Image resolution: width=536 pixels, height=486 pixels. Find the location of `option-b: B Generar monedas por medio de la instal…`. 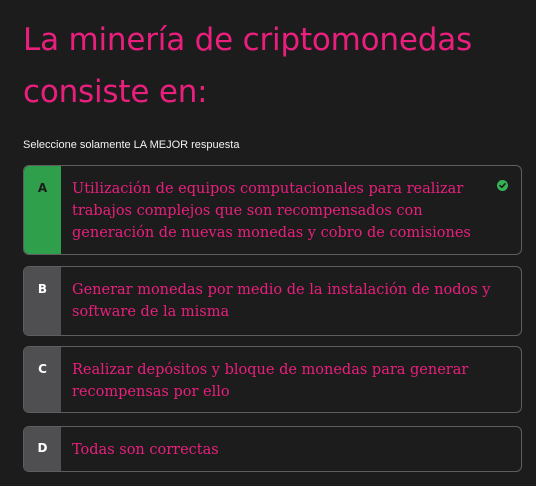

option-b: B Generar monedas por medio de la instal… is located at coordinates (272, 301).